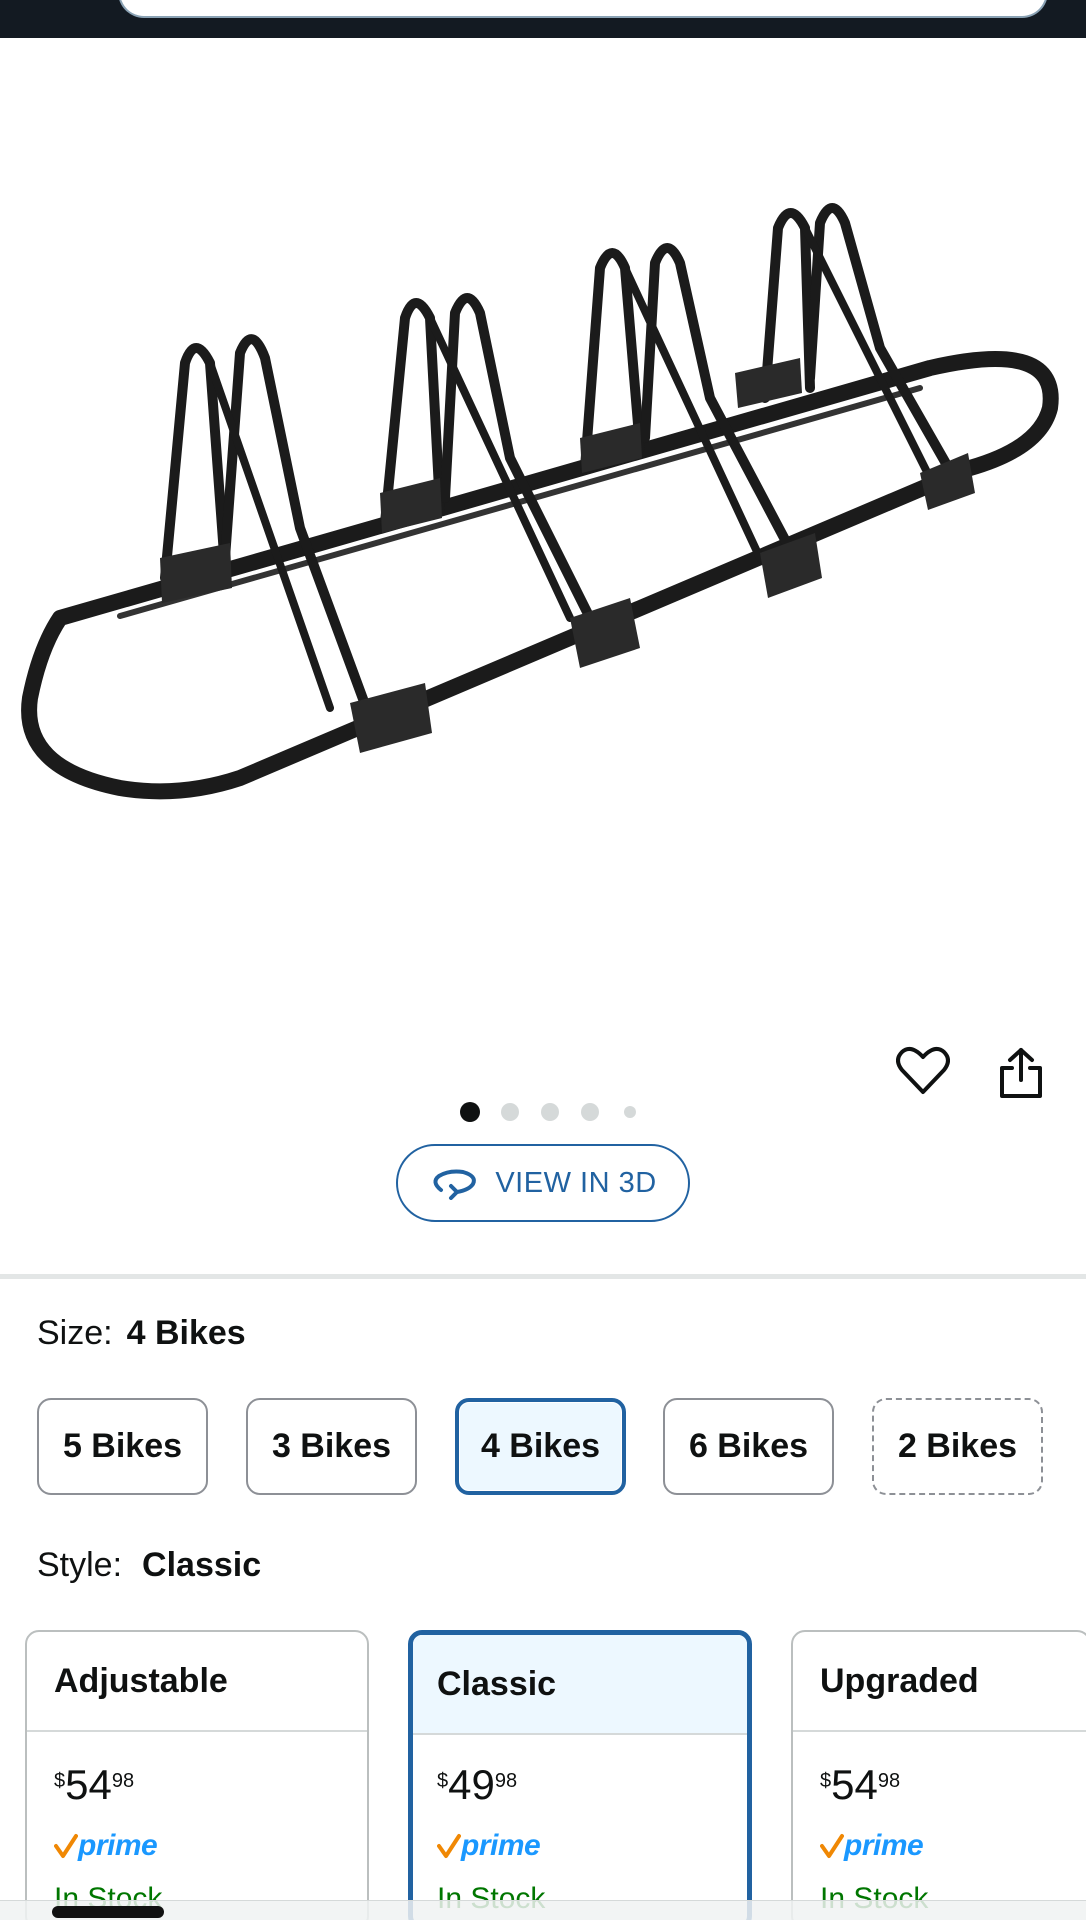 The width and height of the screenshot is (1086, 1920). Describe the element at coordinates (543, 19) in the screenshot. I see `header-bar` at that location.